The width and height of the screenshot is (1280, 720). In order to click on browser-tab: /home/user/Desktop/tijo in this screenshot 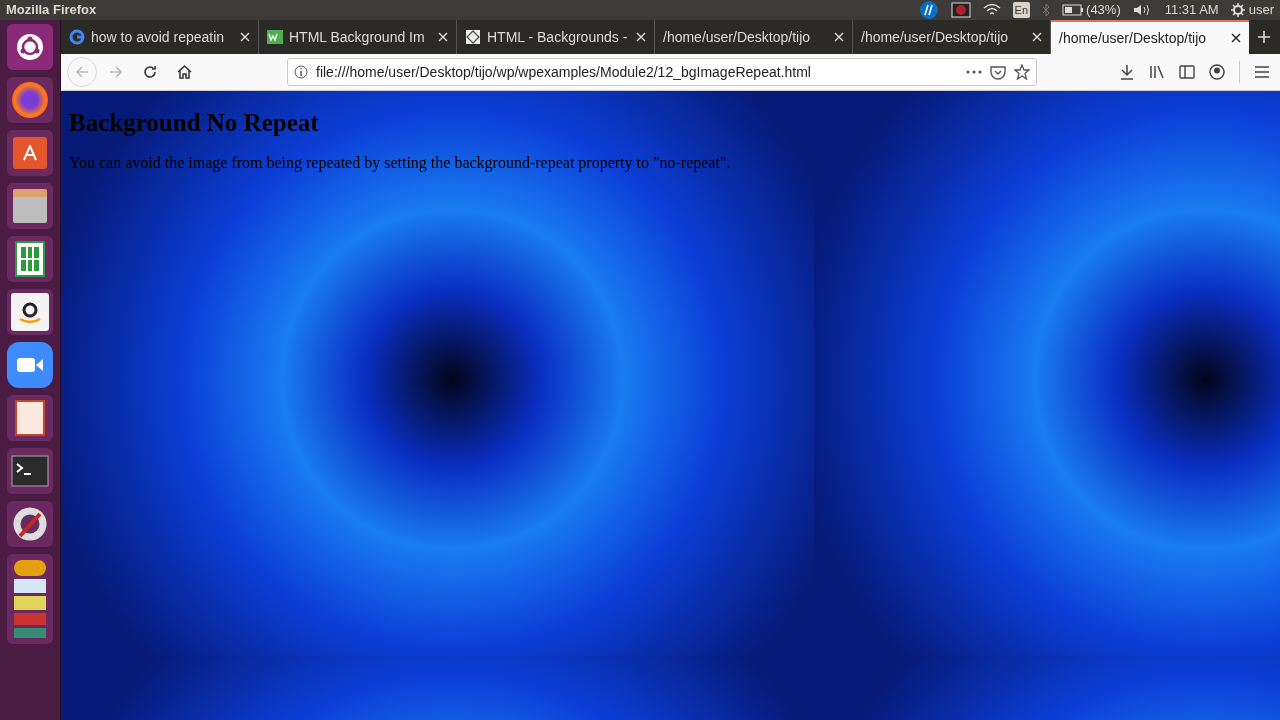, I will do `click(1150, 37)`.